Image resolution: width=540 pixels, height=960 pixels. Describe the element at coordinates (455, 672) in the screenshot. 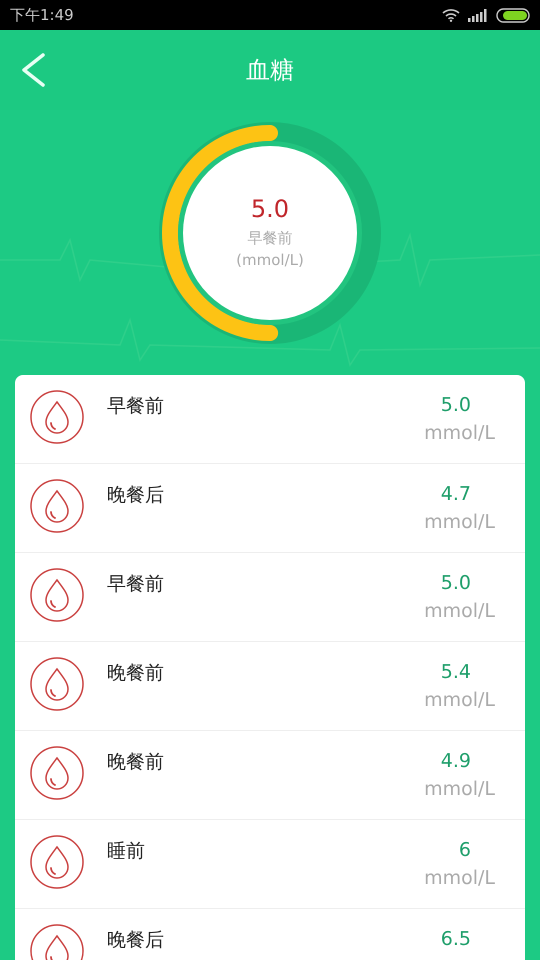

I see `record-value: 5.4` at that location.